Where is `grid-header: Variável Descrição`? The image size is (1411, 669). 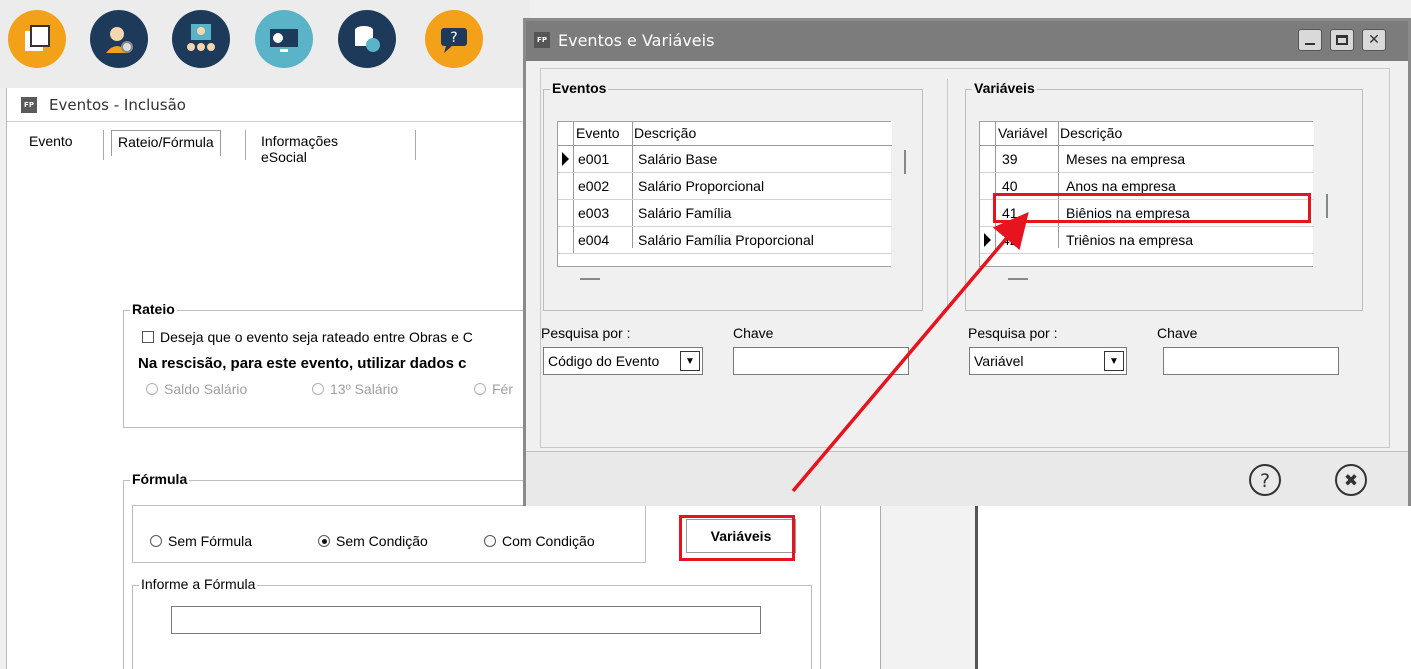
grid-header: Variável Descrição is located at coordinates (1147, 134).